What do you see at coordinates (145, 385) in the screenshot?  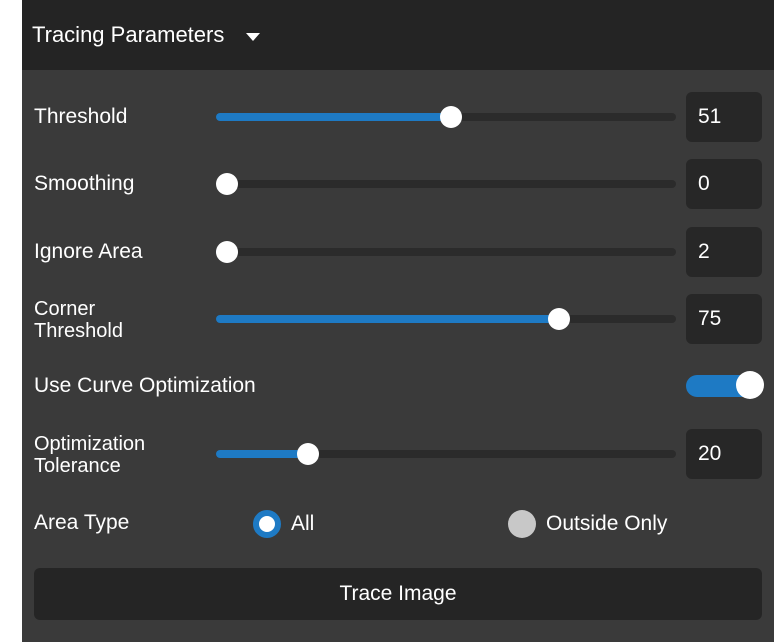 I see `curve-optimization-label: Use Curve Optimization` at bounding box center [145, 385].